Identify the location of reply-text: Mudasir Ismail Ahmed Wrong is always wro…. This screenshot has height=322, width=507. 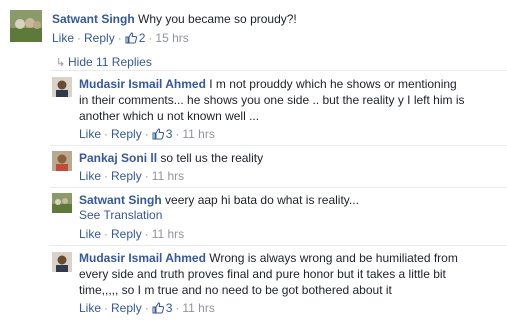
(268, 258).